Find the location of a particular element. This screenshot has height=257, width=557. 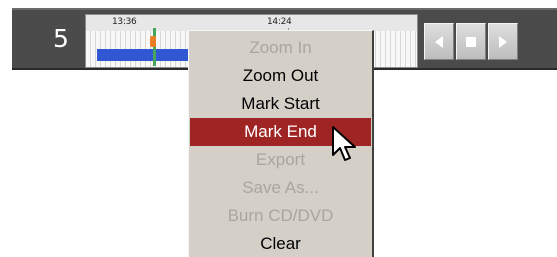

previous-button is located at coordinates (439, 41).